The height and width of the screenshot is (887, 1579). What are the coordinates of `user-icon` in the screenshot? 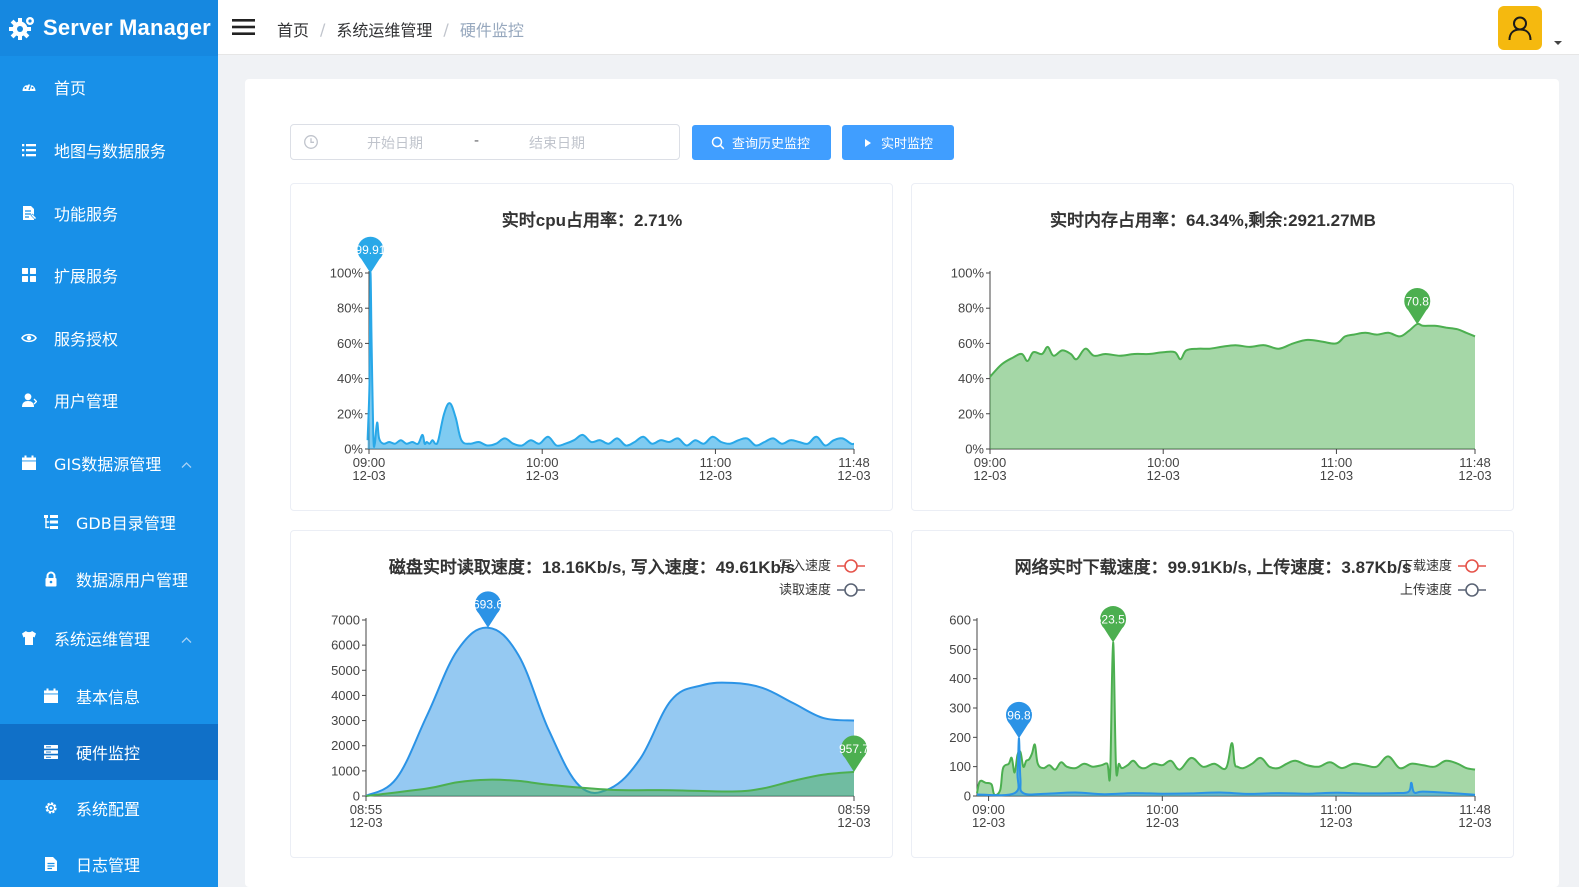 It's located at (1520, 28).